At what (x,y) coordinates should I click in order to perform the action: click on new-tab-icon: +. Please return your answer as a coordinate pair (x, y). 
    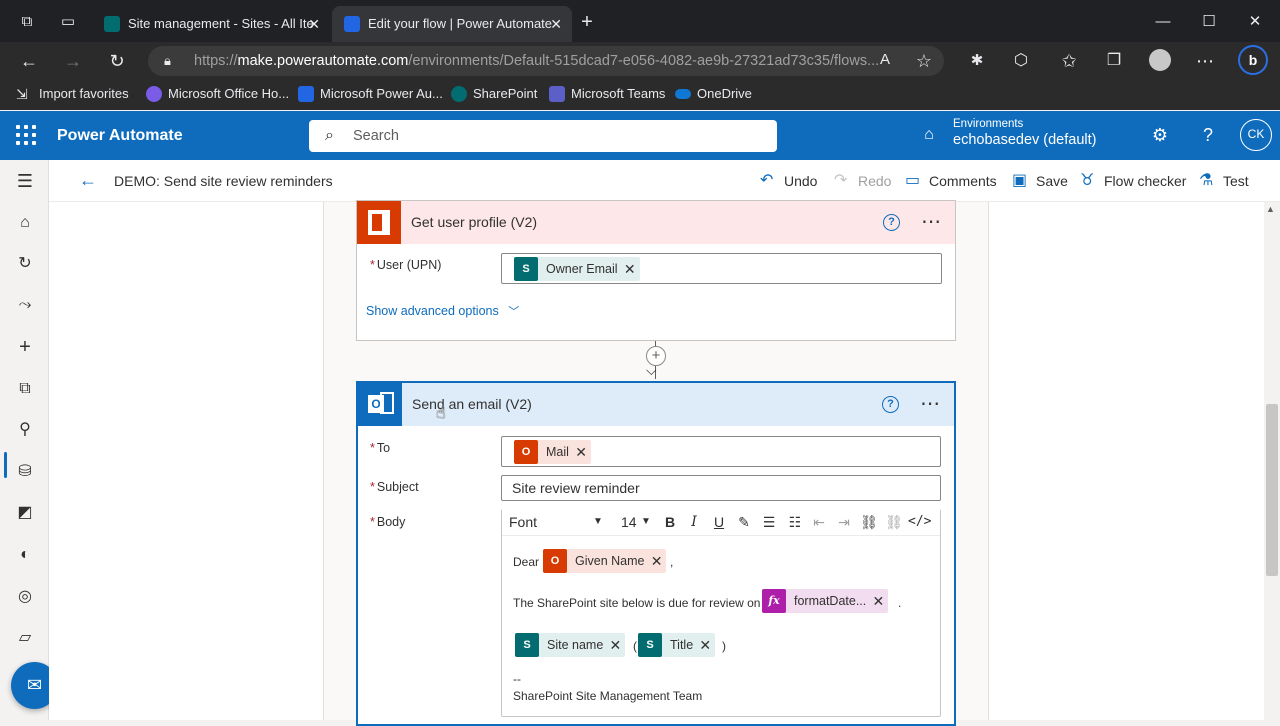
    Looking at the image, I should click on (587, 22).